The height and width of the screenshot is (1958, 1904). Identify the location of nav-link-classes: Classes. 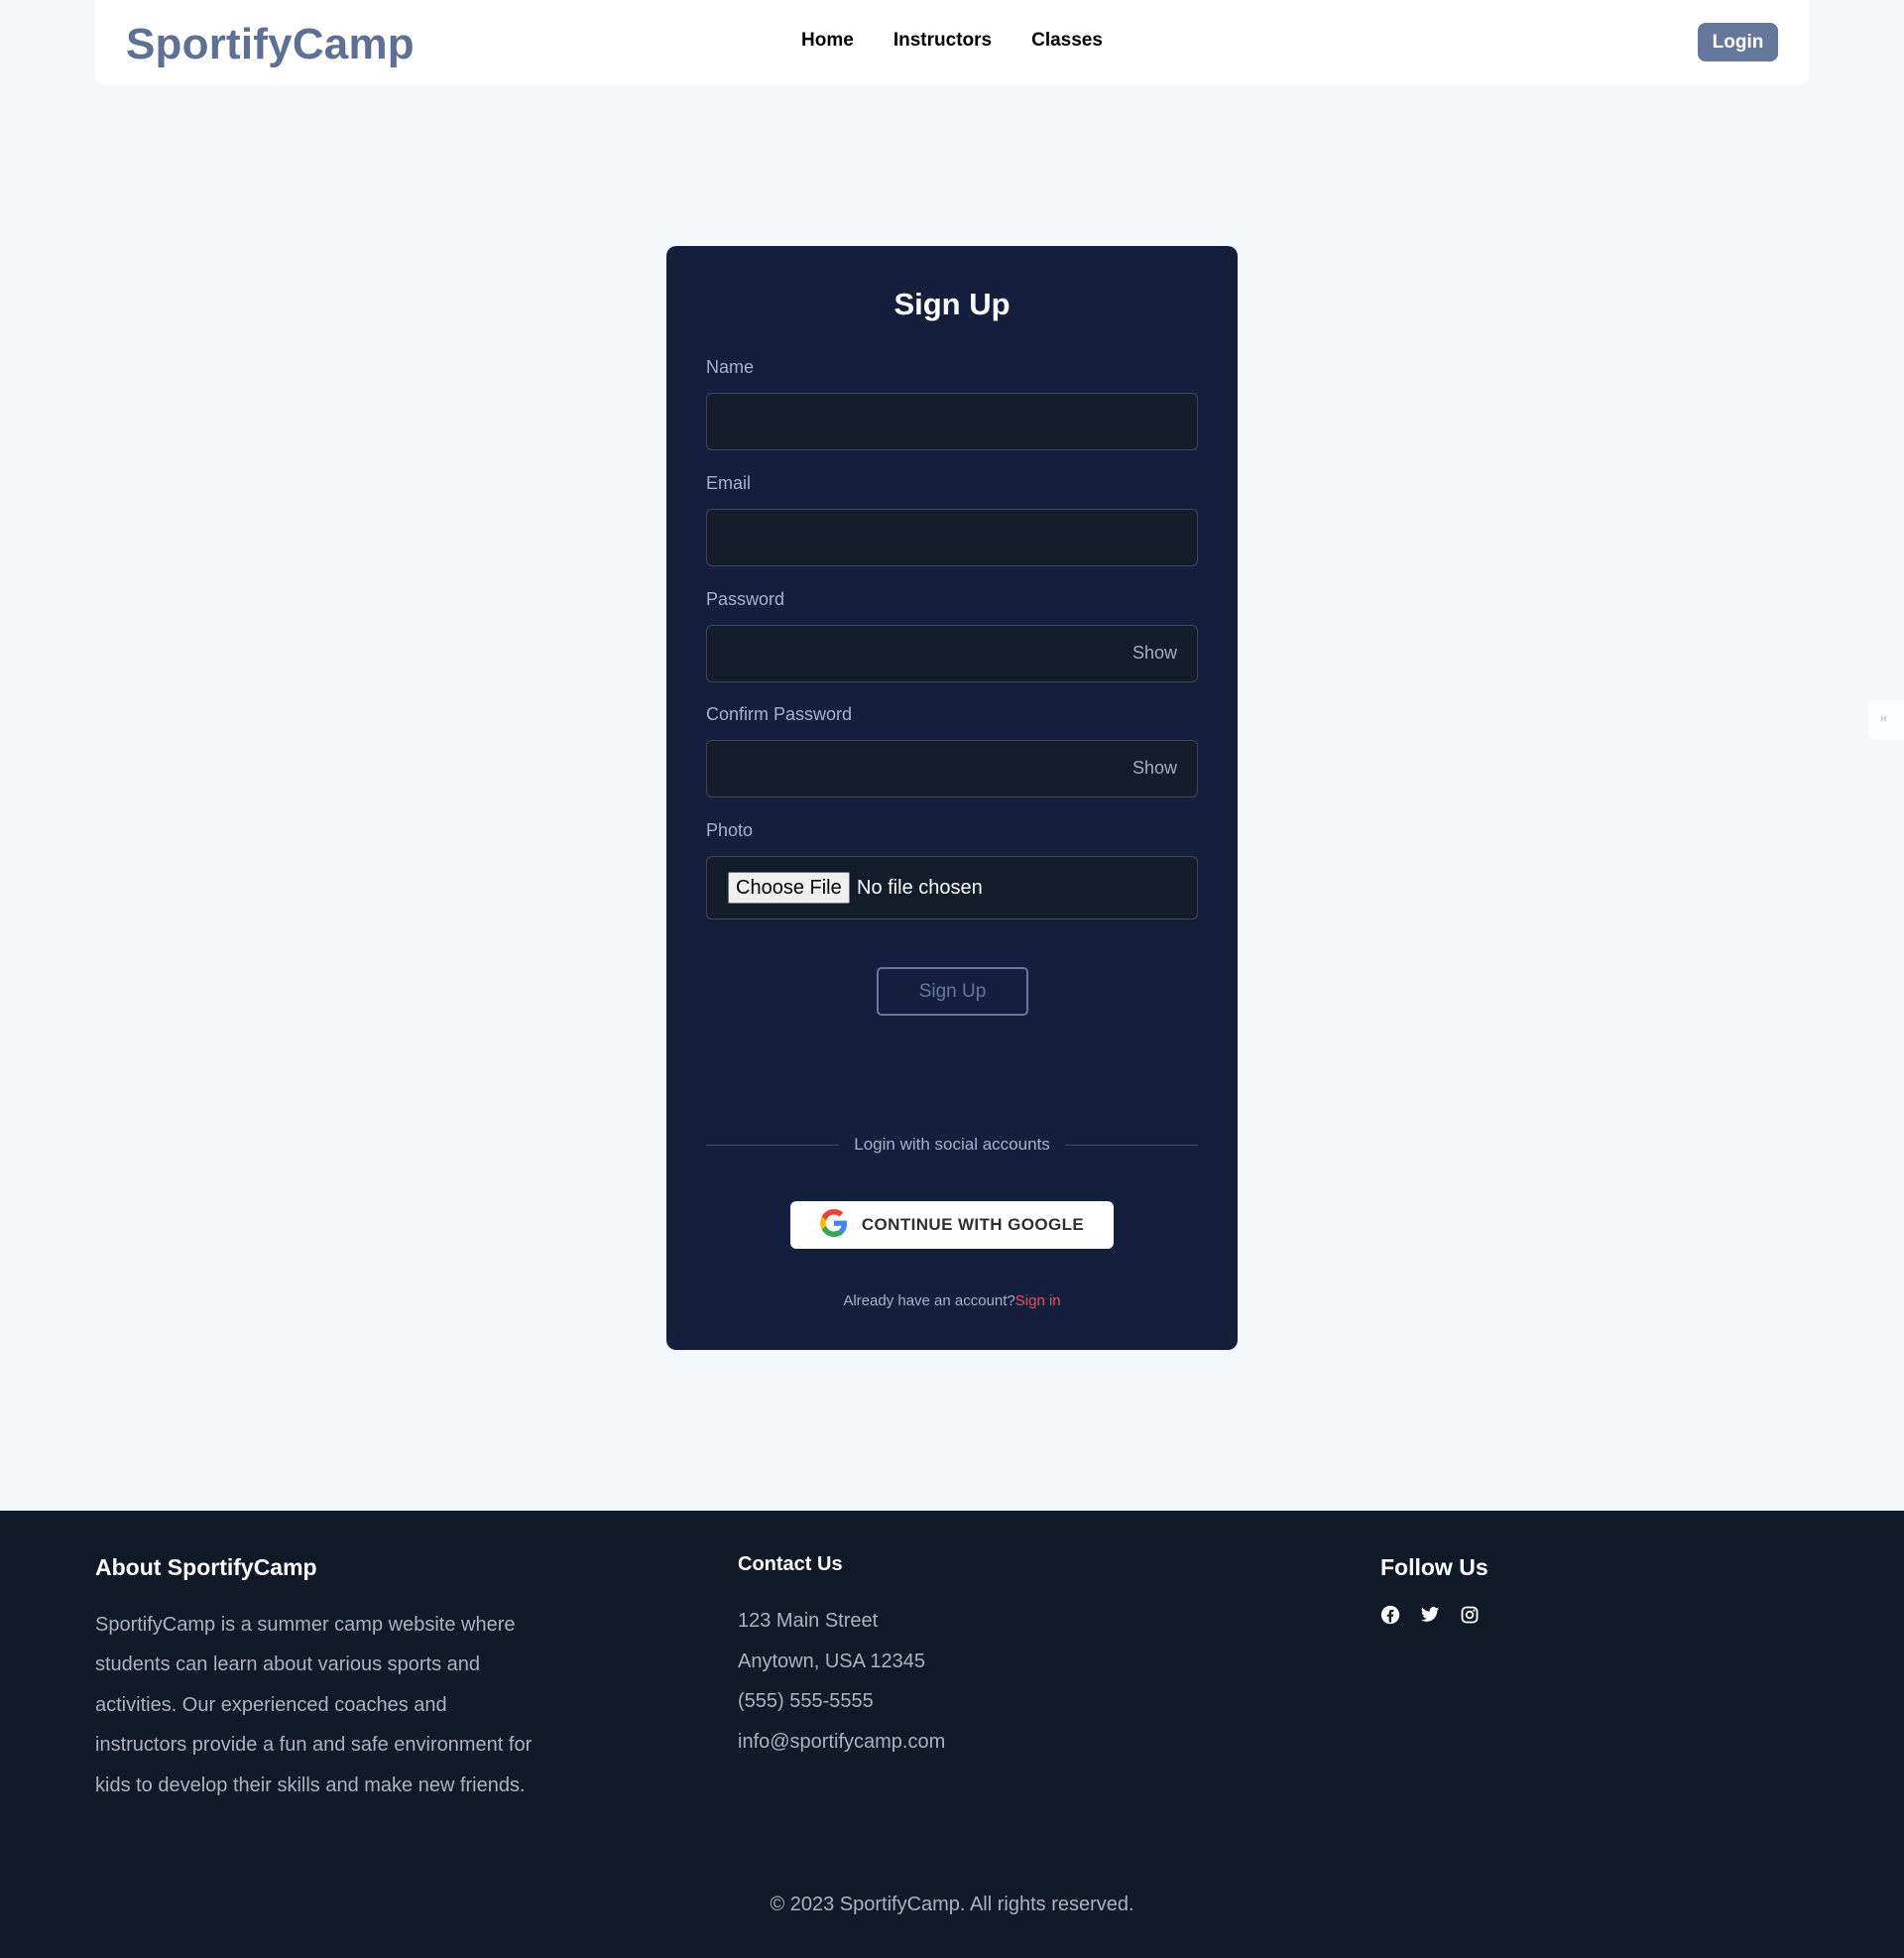
(1067, 41).